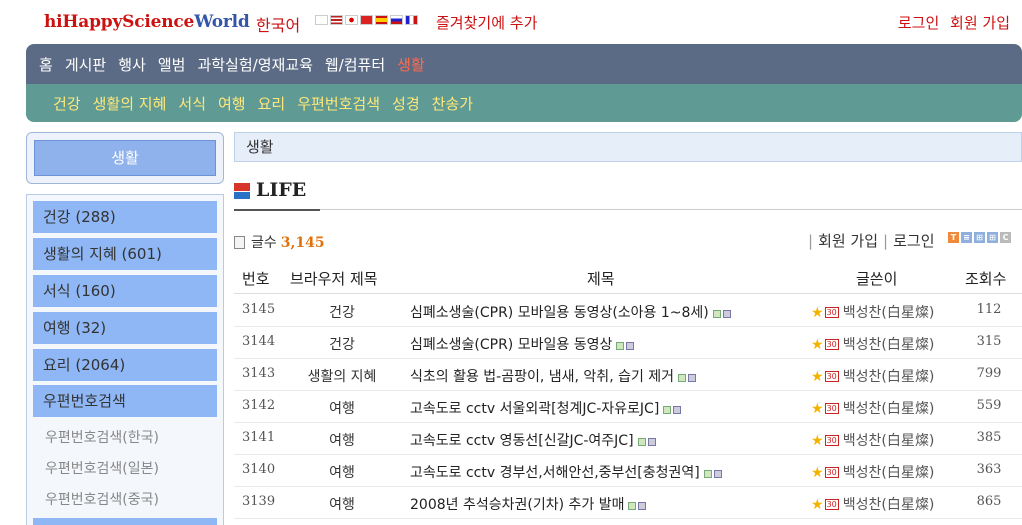 The width and height of the screenshot is (1022, 525). What do you see at coordinates (517, 505) in the screenshot?
I see `row-title-link: 2008년 추석승차권(기차) 추가 발매` at bounding box center [517, 505].